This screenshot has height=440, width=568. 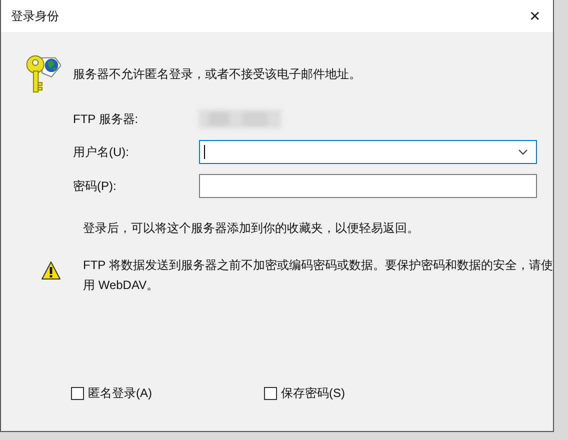 I want to click on server-label: FTP 服务器:, so click(x=106, y=119).